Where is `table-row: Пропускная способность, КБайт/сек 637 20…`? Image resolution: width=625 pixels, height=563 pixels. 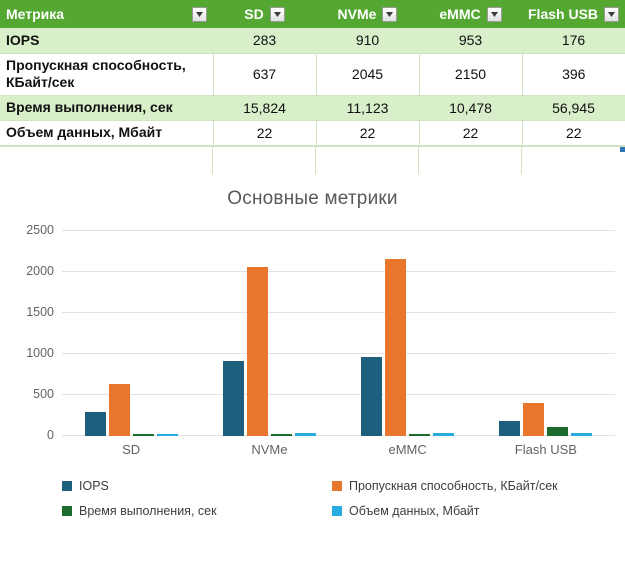
table-row: Пропускная способность, КБайт/сек 637 20… is located at coordinates (312, 74).